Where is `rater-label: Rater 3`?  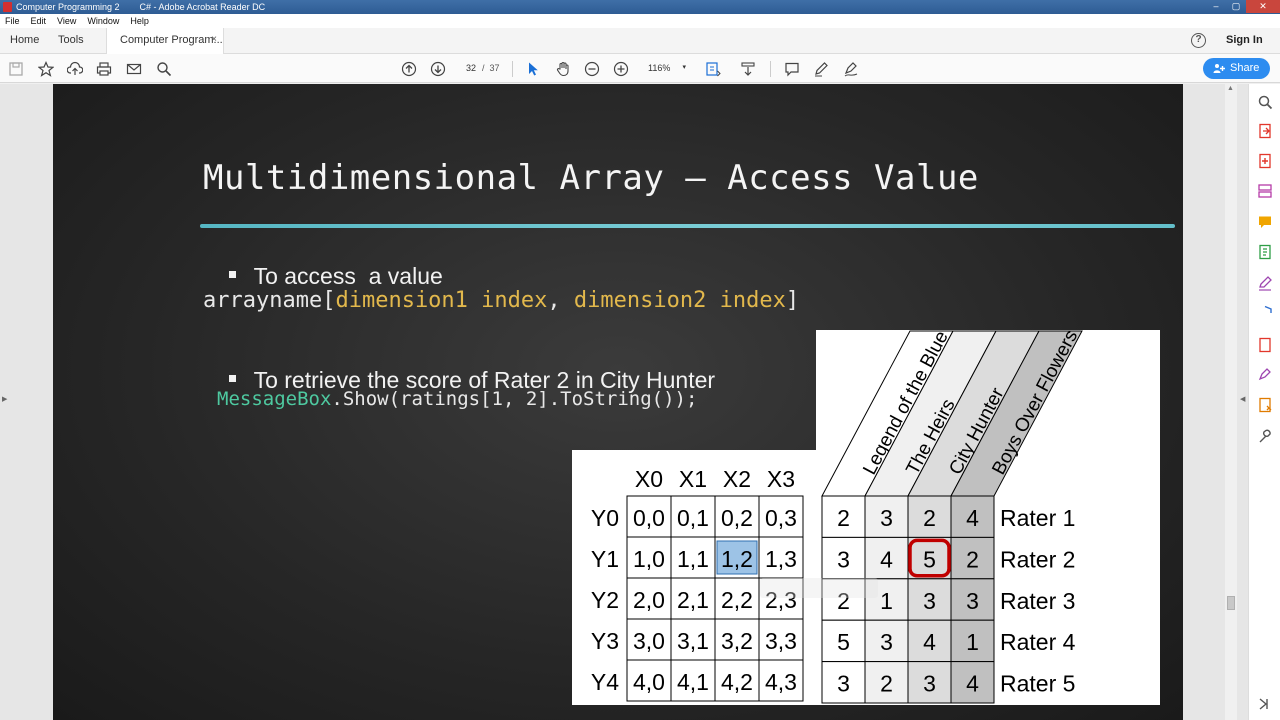
rater-label: Rater 3 is located at coordinates (1037, 601).